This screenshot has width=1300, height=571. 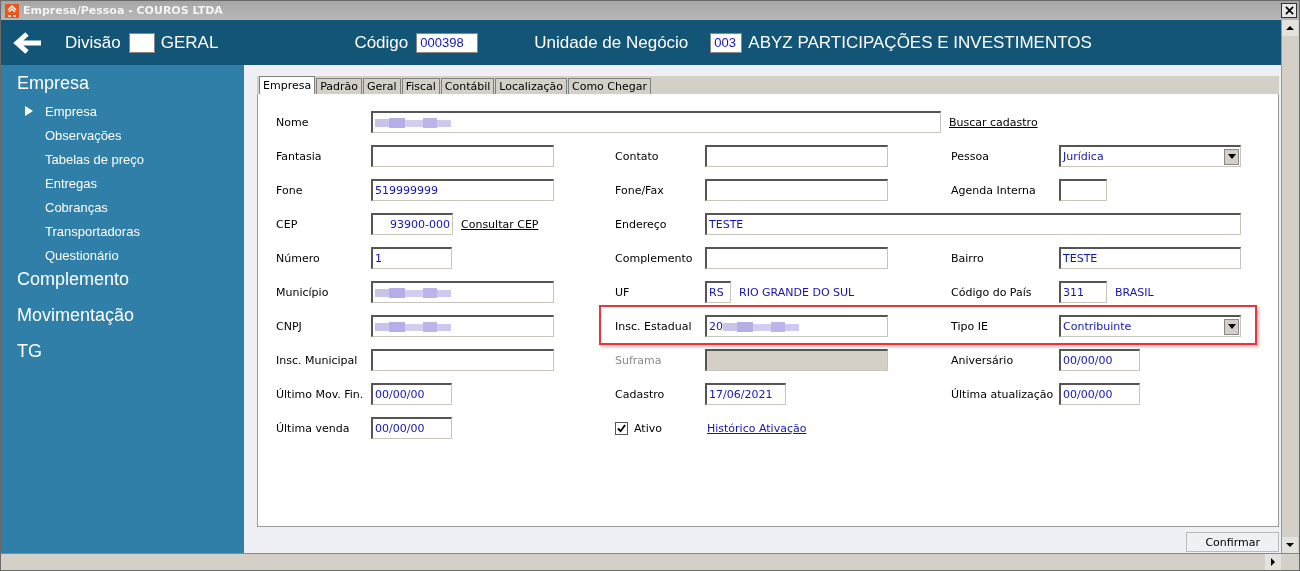 What do you see at coordinates (969, 326) in the screenshot?
I see `field-label: Tipo IE` at bounding box center [969, 326].